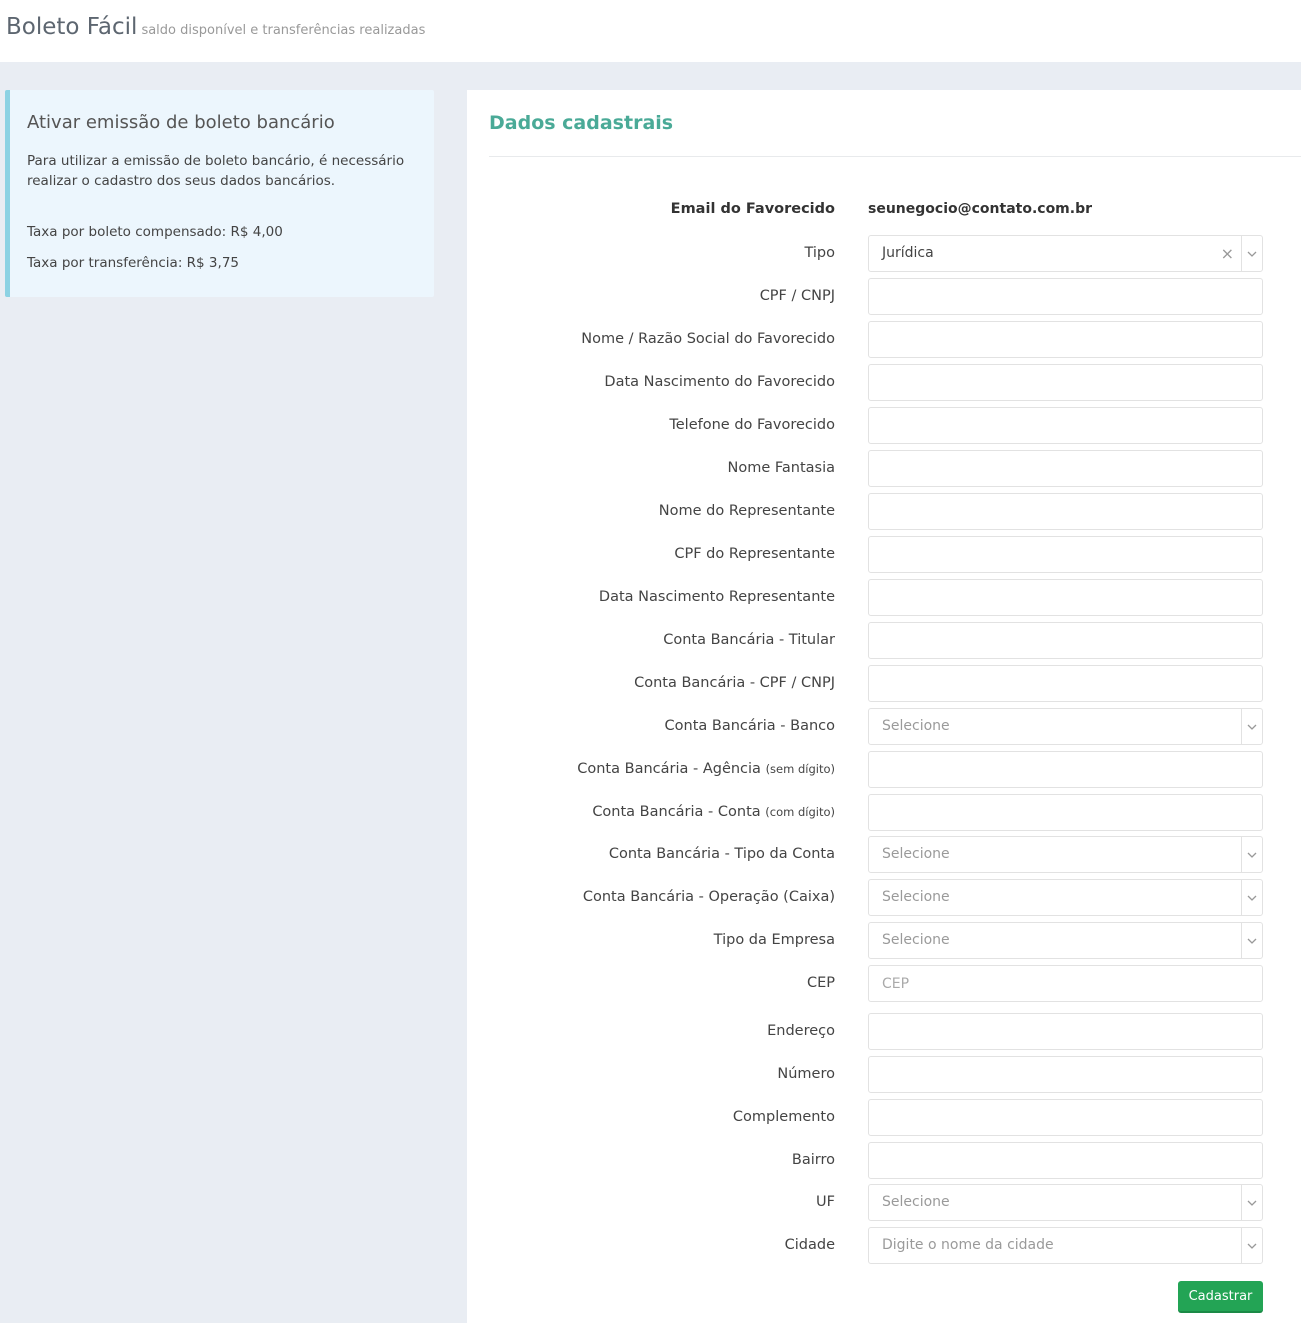 The width and height of the screenshot is (1301, 1323). What do you see at coordinates (1065, 726) in the screenshot?
I see `banco-select: Selecione` at bounding box center [1065, 726].